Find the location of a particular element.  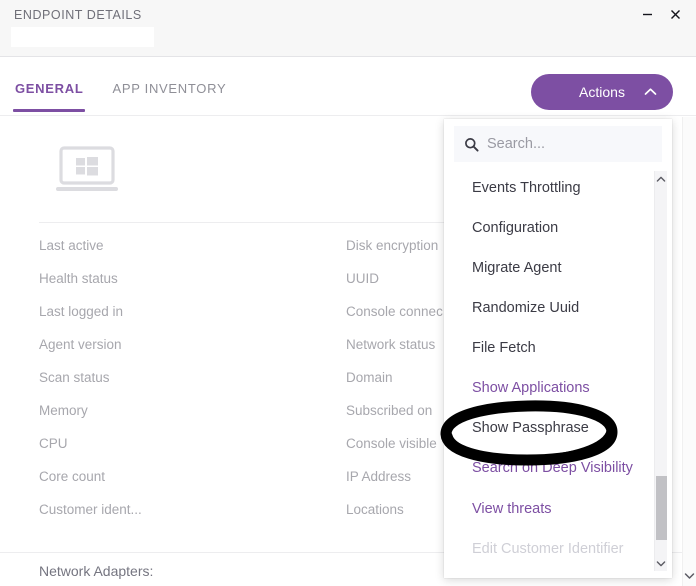

field-label-agent-version: Agent version is located at coordinates (80, 344).